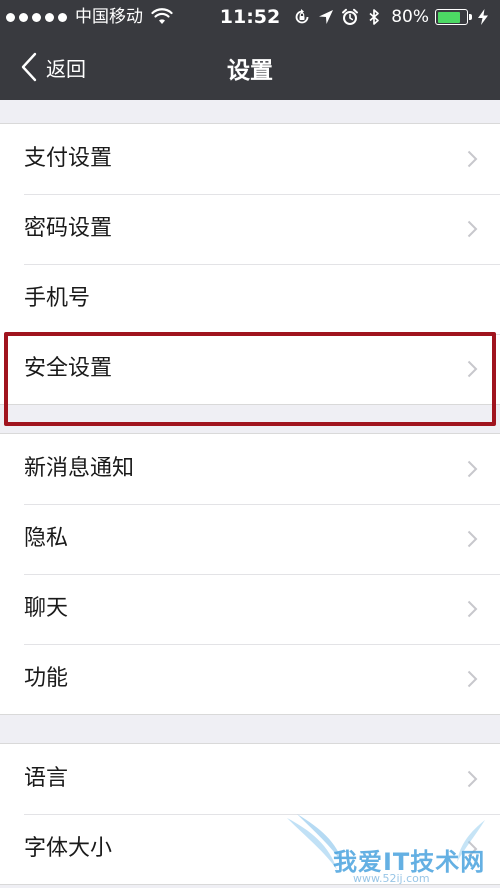 The image size is (500, 888). Describe the element at coordinates (250, 679) in the screenshot. I see `settings-item-features: 功能` at that location.